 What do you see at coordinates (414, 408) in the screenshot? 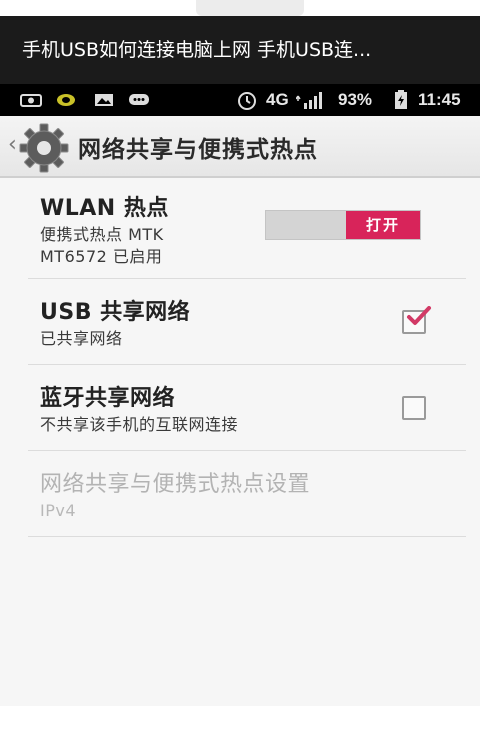
I see `bluetooth-tethering-checkbox` at bounding box center [414, 408].